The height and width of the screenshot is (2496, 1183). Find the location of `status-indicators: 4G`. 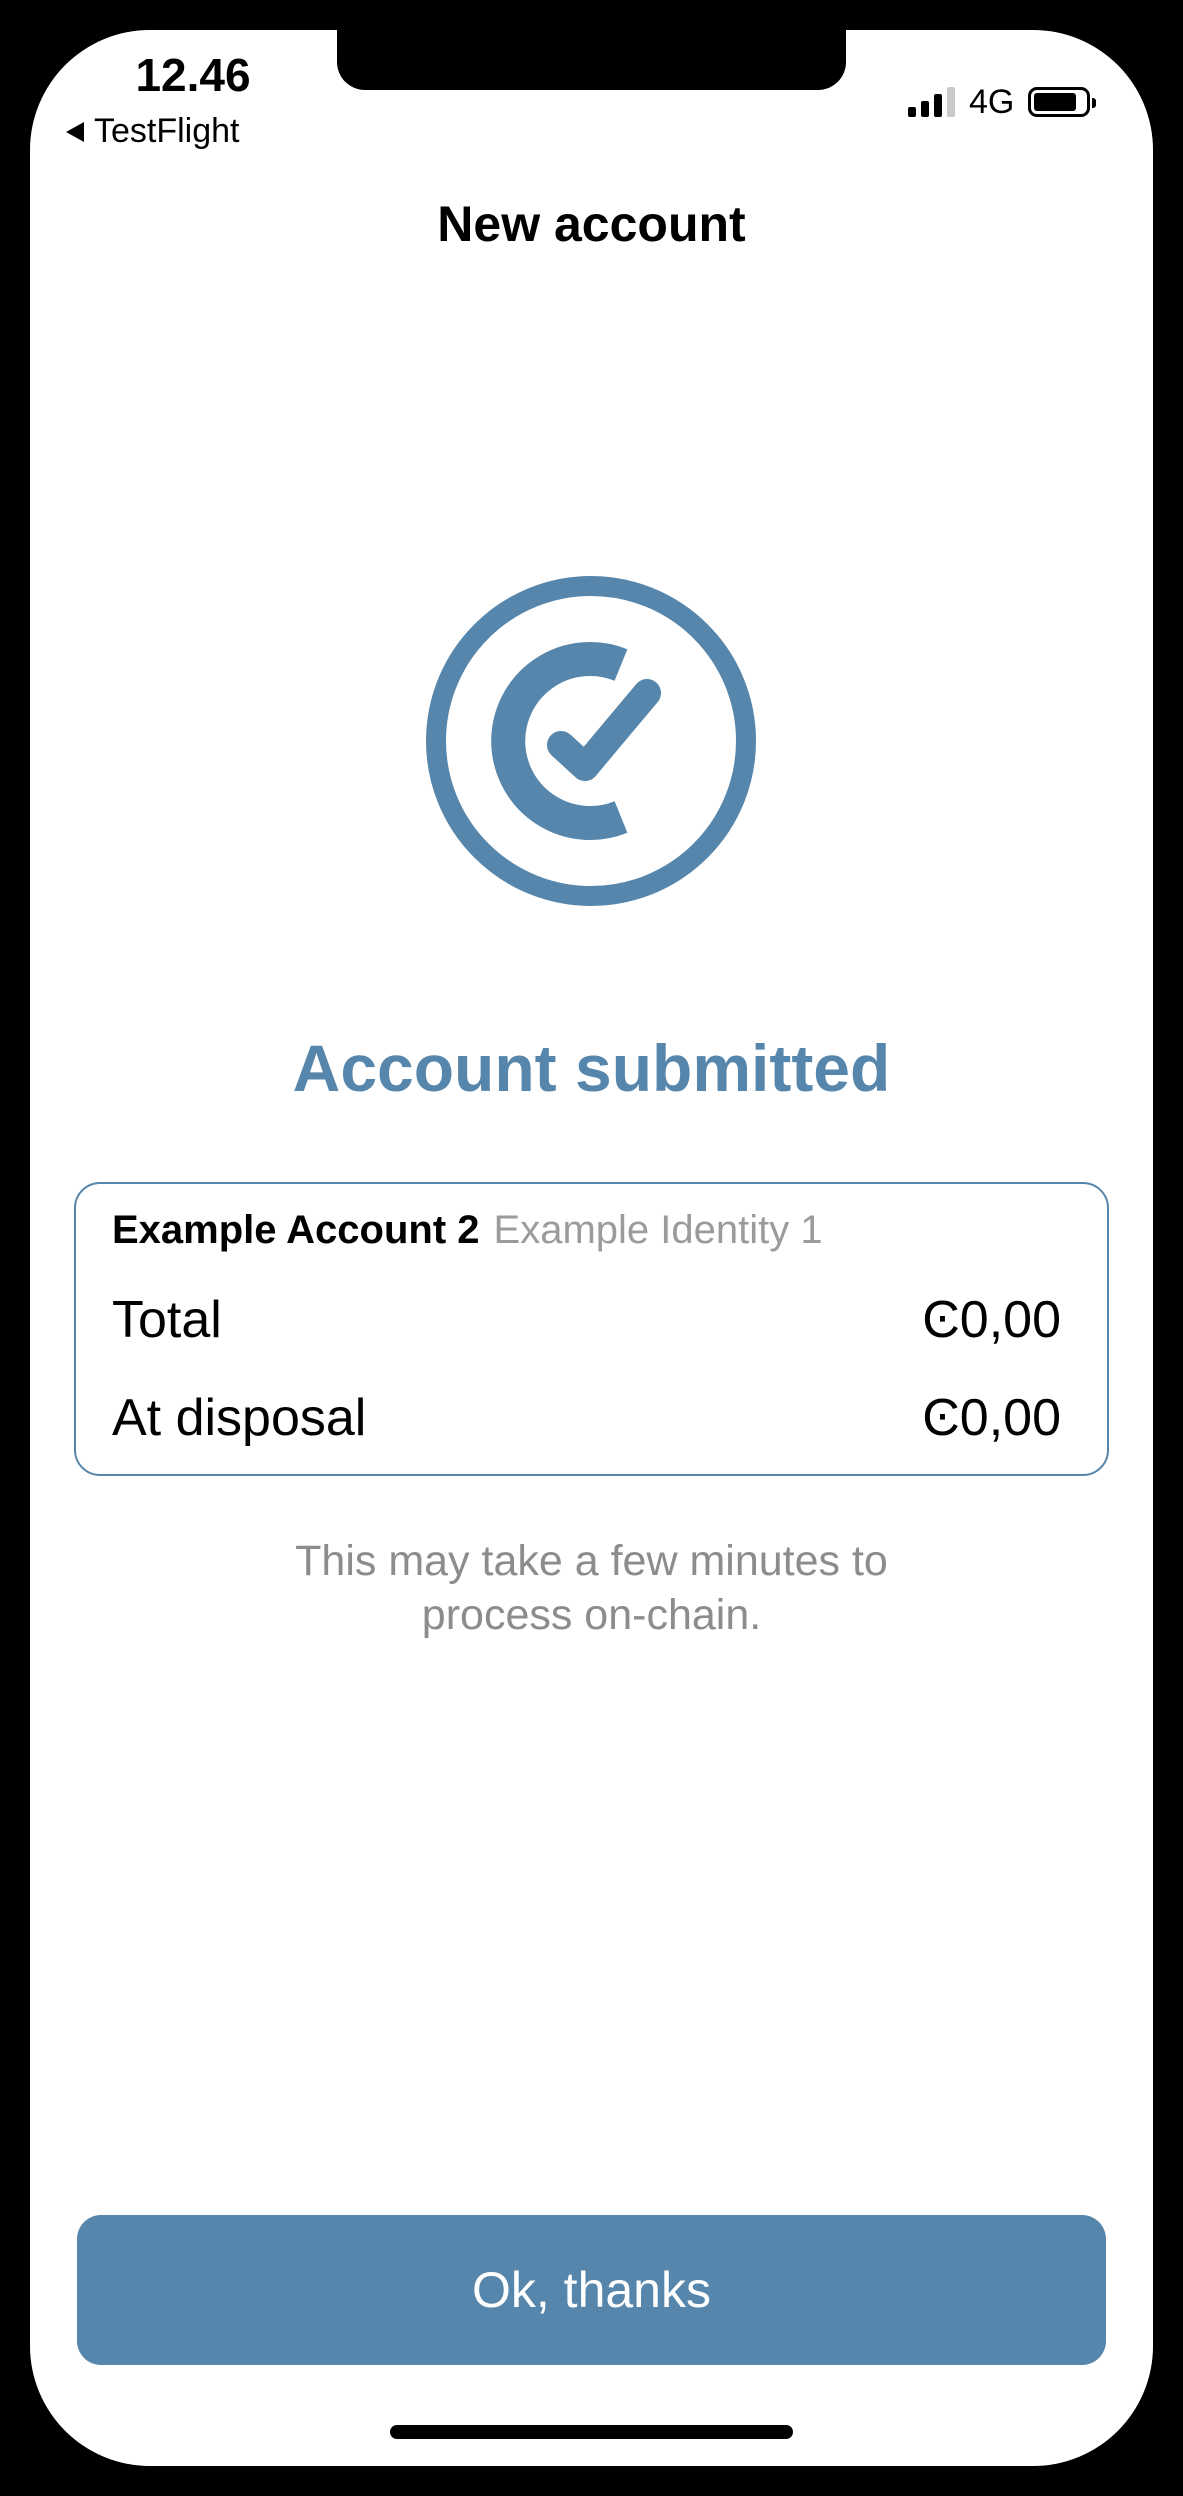

status-indicators: 4G is located at coordinates (1002, 102).